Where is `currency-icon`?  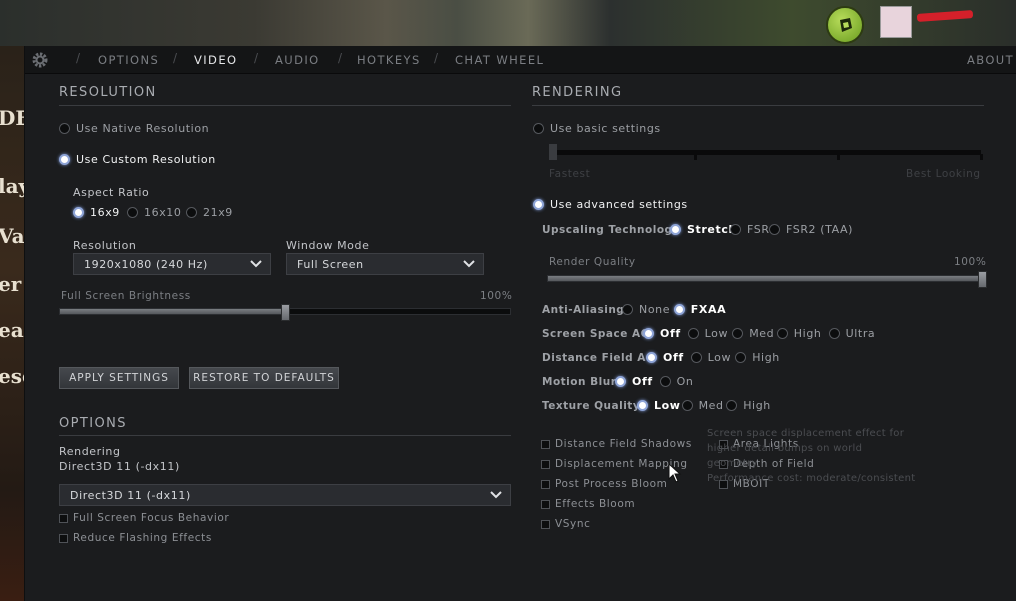 currency-icon is located at coordinates (845, 25).